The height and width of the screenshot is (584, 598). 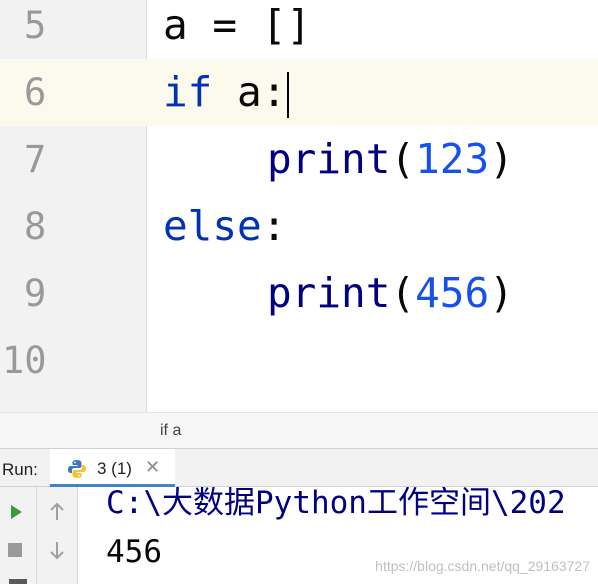 I want to click on arrow-down-icon, so click(x=57, y=551).